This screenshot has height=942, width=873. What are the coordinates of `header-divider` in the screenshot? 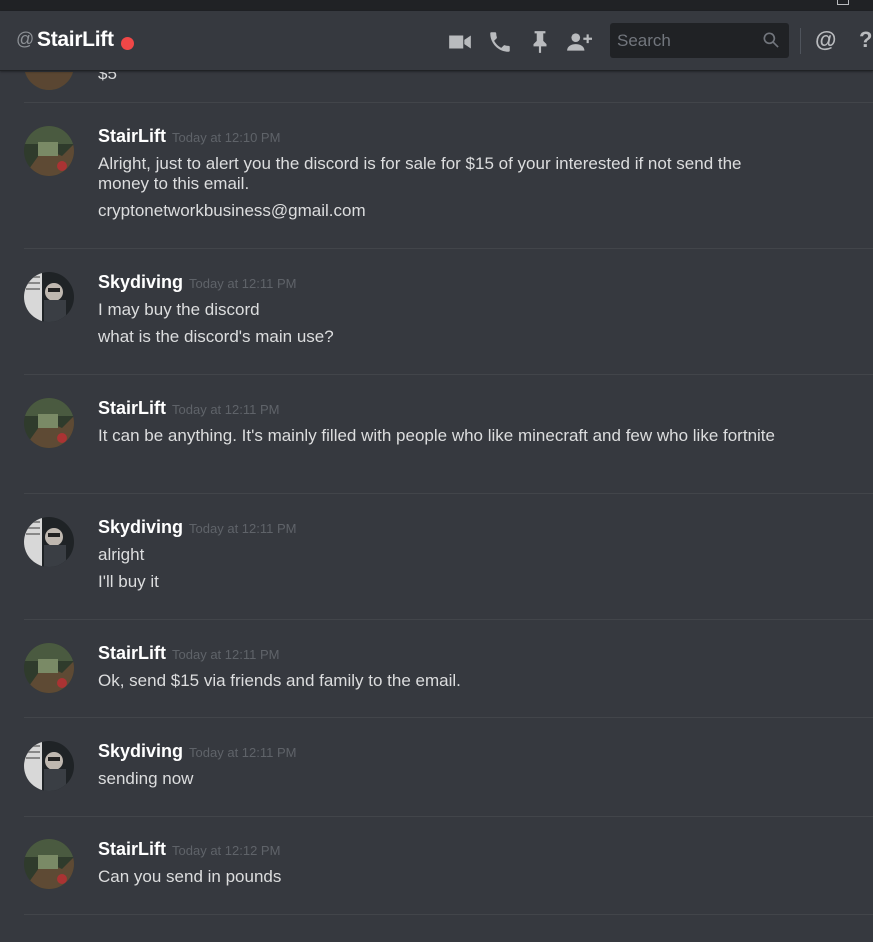 It's located at (800, 41).